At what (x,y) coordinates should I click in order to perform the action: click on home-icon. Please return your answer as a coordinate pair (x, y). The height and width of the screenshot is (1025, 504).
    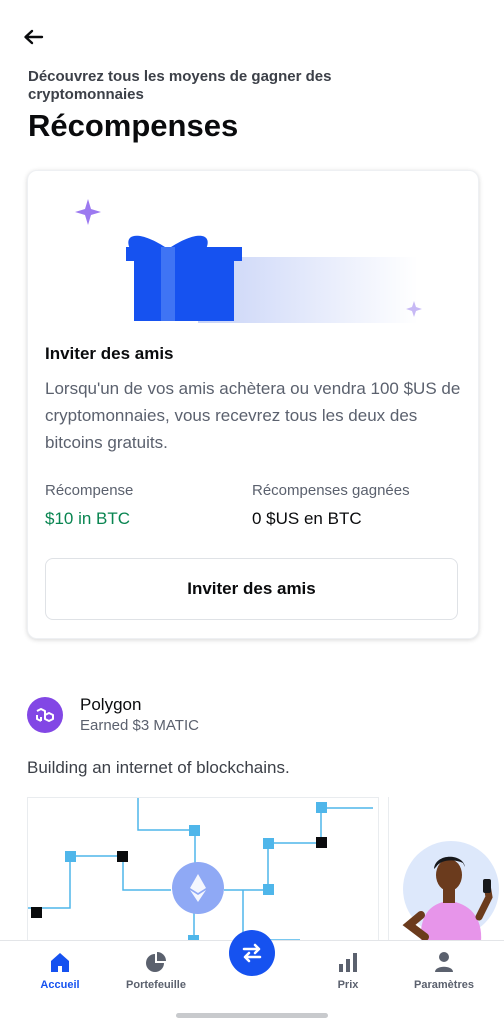
    Looking at the image, I should click on (60, 962).